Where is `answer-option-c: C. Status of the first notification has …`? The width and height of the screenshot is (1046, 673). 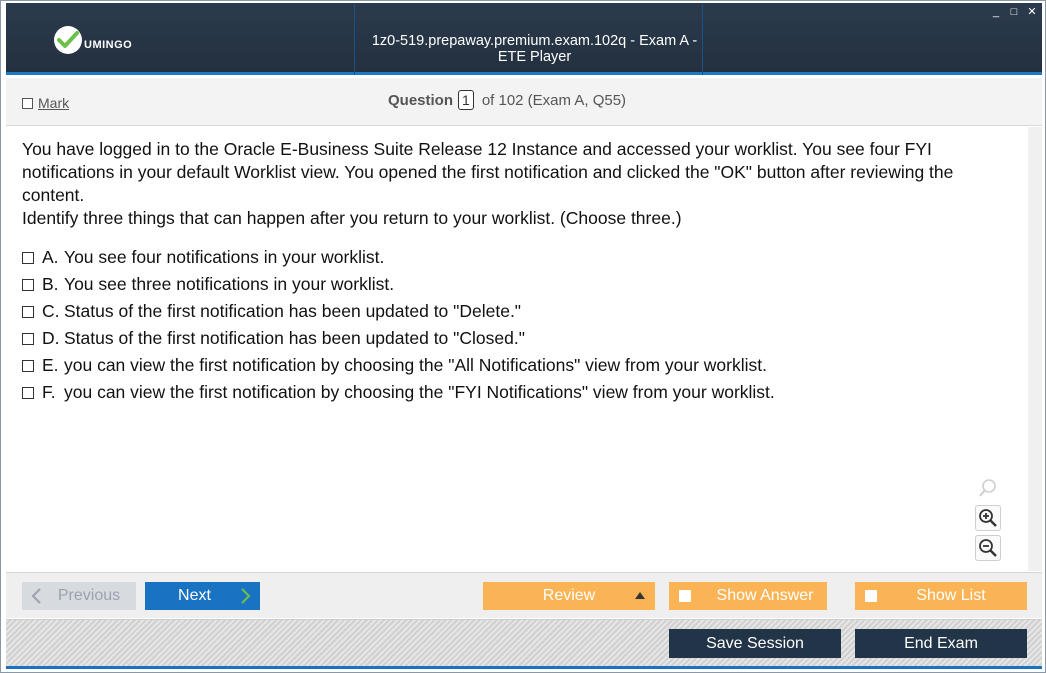 answer-option-c: C. Status of the first notification has … is located at coordinates (398, 311).